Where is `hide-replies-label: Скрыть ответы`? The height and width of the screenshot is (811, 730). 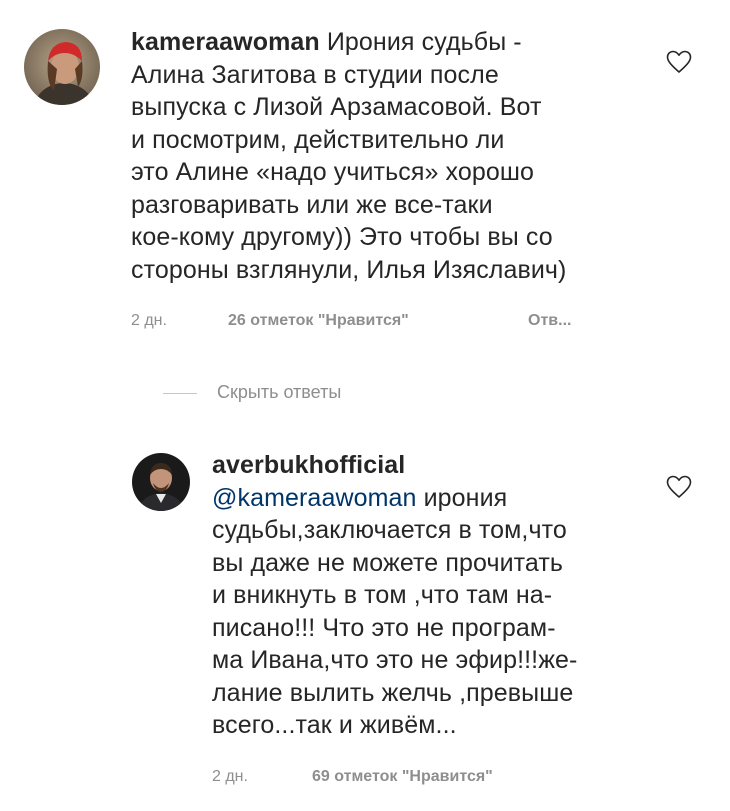 hide-replies-label: Скрыть ответы is located at coordinates (279, 392).